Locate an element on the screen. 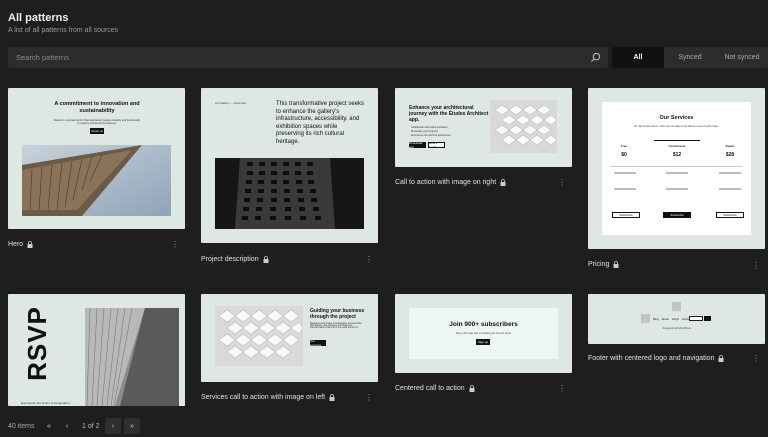 Image resolution: width=768 pixels, height=437 pixels. page-indicator: 1 of 2 is located at coordinates (91, 426).